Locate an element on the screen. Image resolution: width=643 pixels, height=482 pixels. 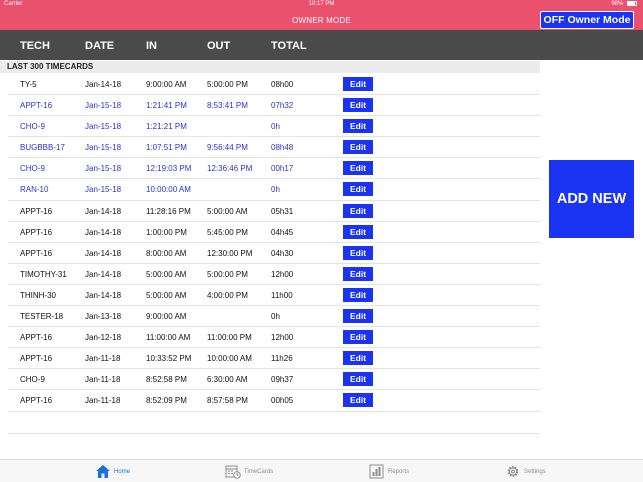
cell-total: 00h17 is located at coordinates (282, 169).